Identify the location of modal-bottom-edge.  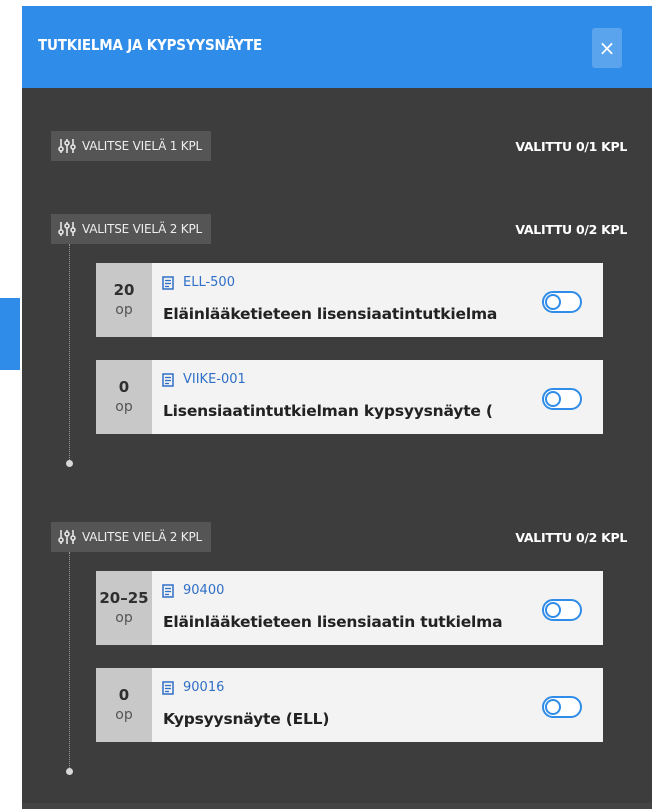
(337, 806).